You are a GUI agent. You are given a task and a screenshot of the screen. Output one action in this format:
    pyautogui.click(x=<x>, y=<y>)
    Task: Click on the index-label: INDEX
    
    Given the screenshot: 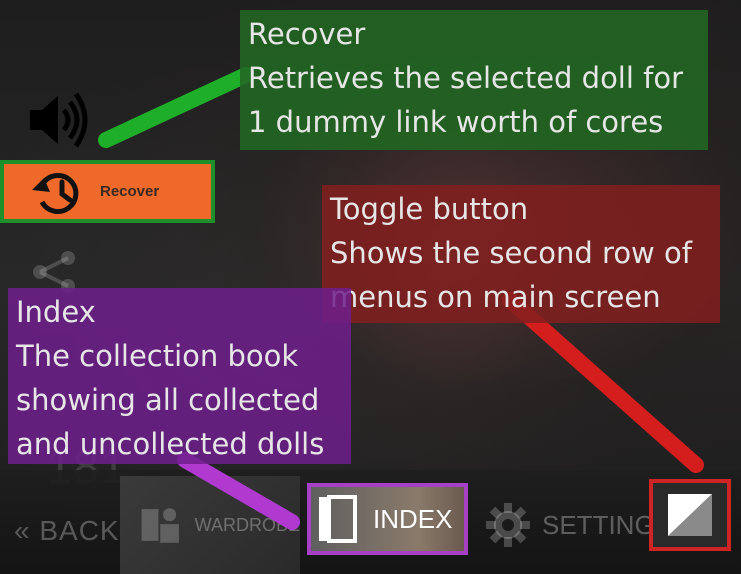 What is the action you would take?
    pyautogui.click(x=413, y=518)
    